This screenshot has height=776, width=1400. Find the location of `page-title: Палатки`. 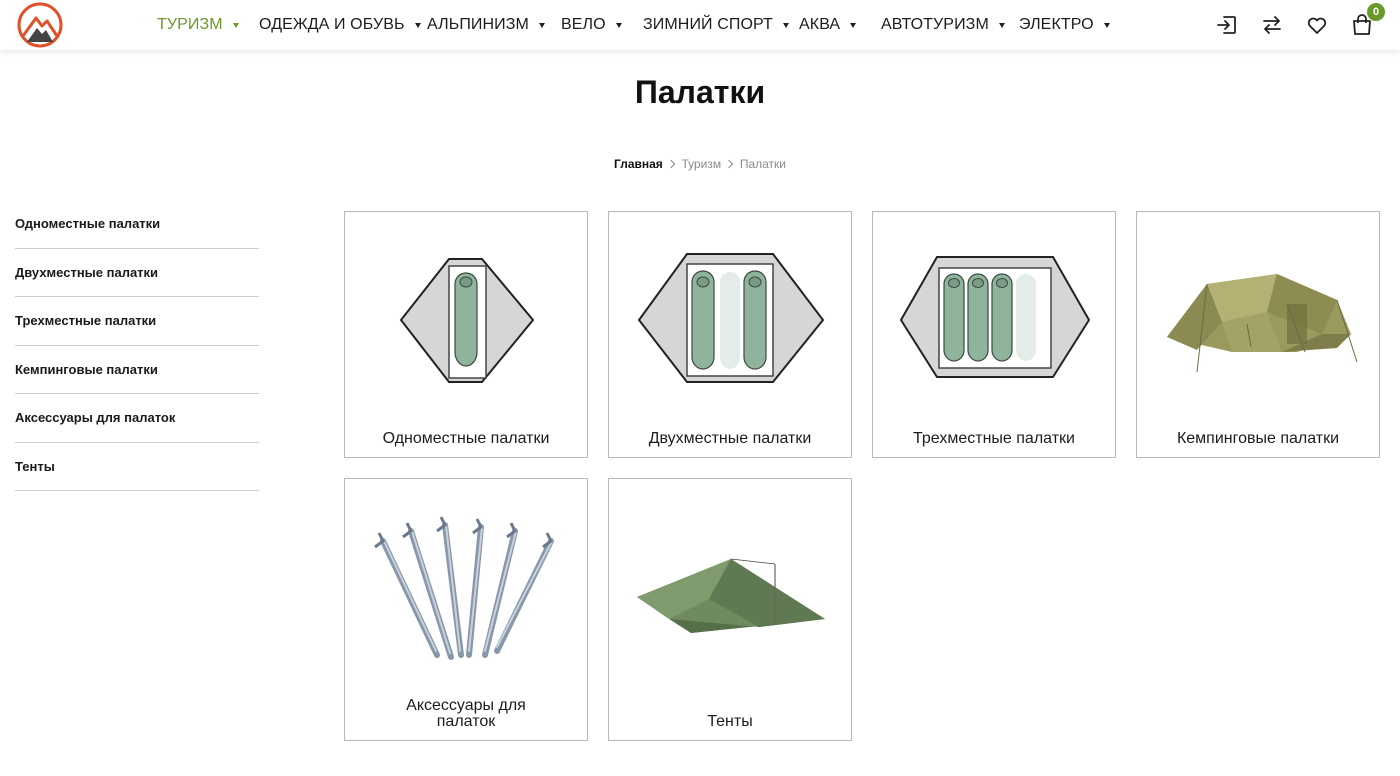

page-title: Палатки is located at coordinates (700, 92).